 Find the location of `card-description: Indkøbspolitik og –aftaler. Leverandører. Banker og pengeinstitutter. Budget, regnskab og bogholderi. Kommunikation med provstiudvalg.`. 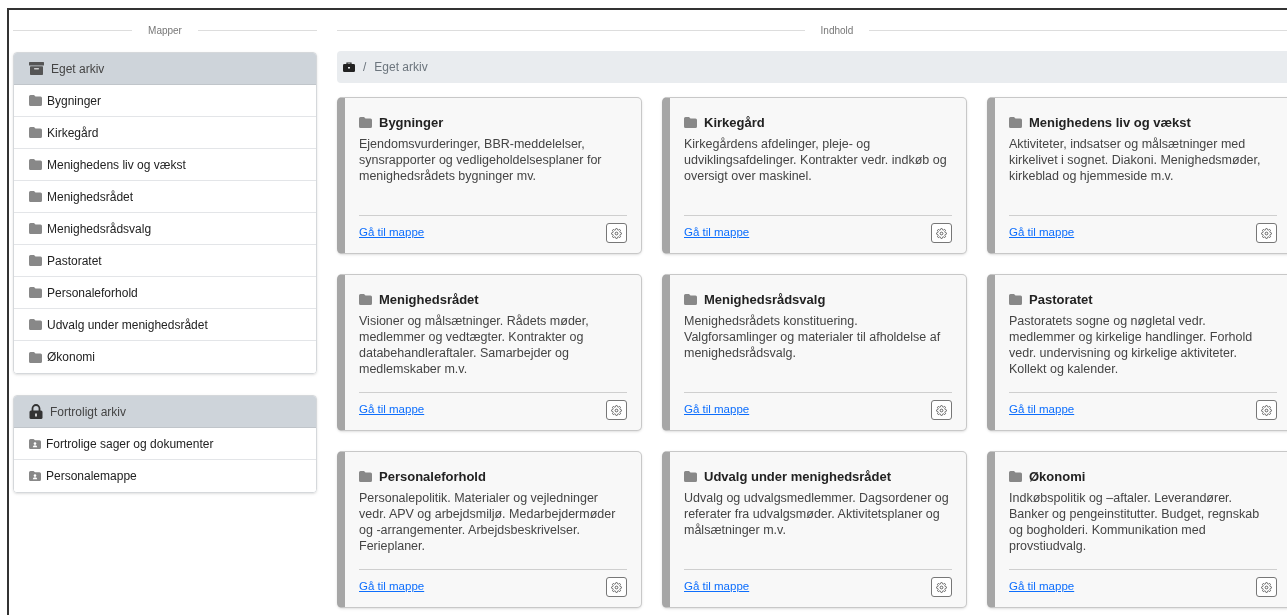

card-description: Indkøbspolitik og –aftaler. Leverandører. Banker og pengeinstitutter. Budget, regnskab og bogholderi. Kommunikation med provstiudvalg. is located at coordinates (1135, 521).